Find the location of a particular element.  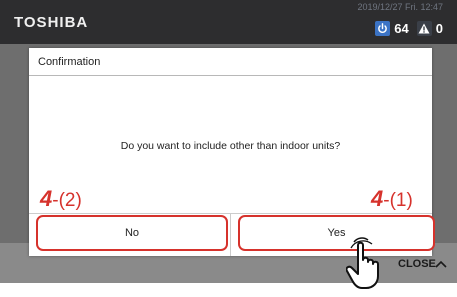

status-counters: 64 0 is located at coordinates (409, 28).